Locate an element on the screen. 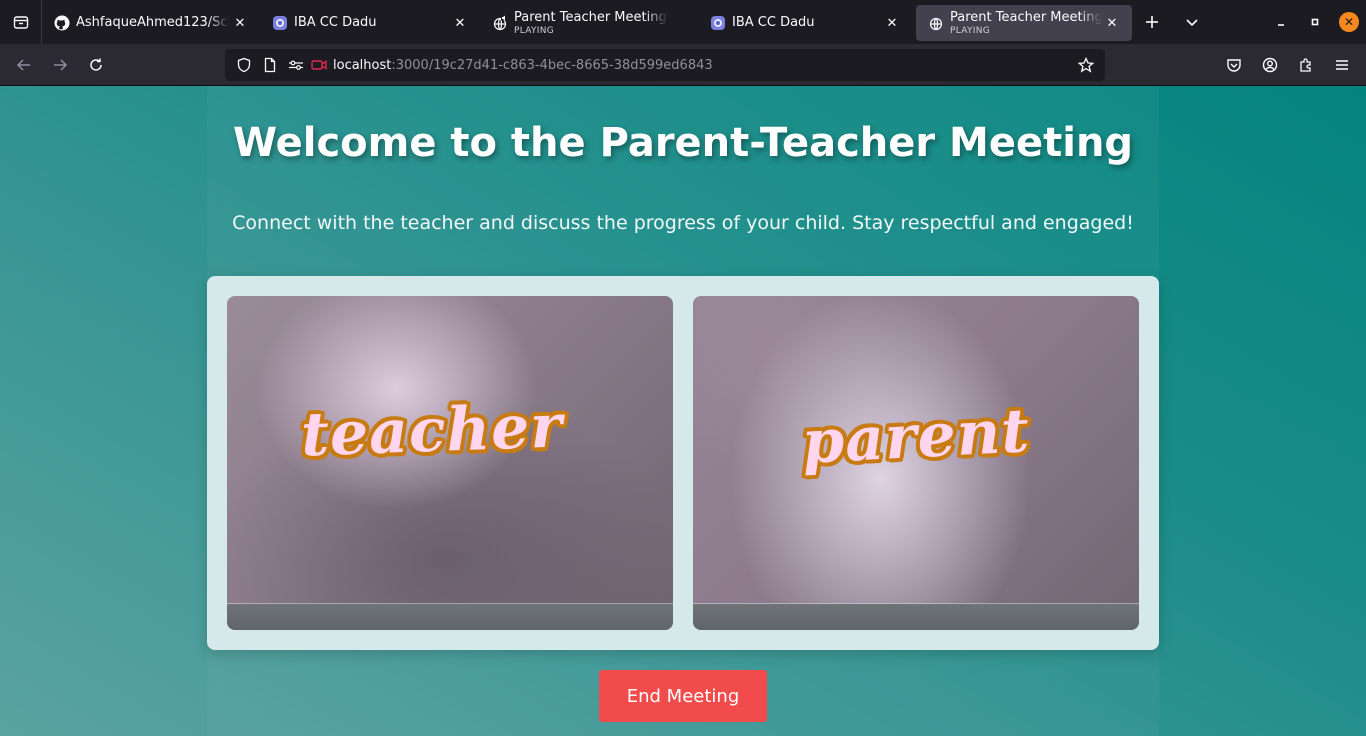  parent-video-label: parent is located at coordinates (916, 437).